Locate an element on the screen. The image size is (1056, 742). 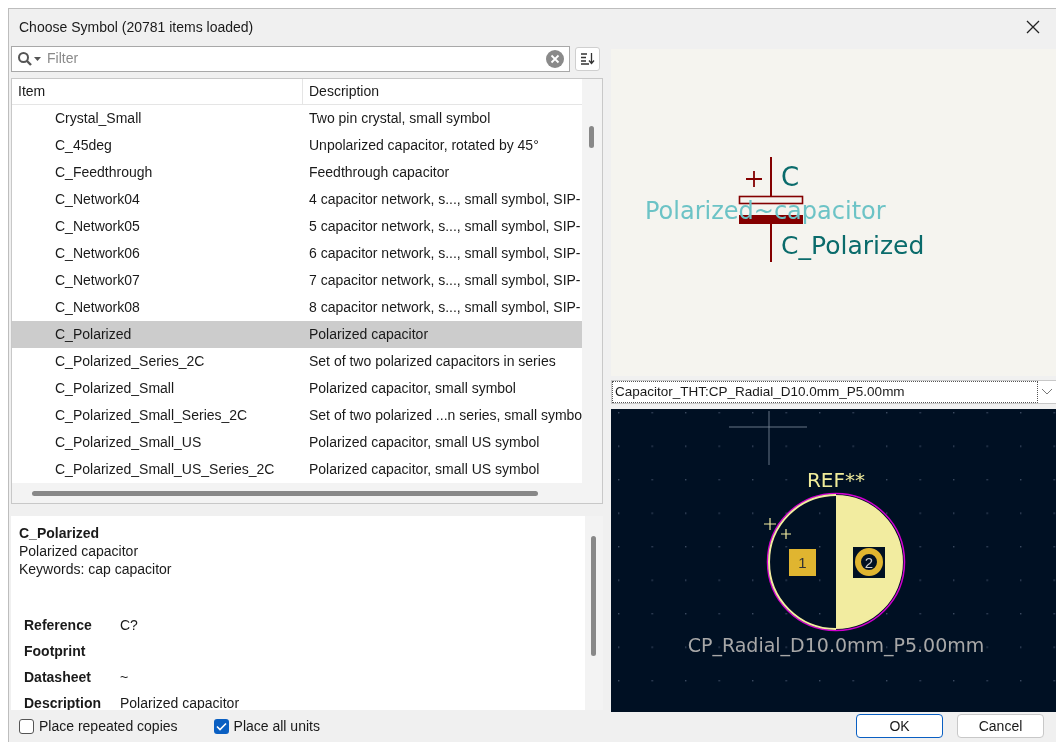
field-value: ~ is located at coordinates (124, 678).